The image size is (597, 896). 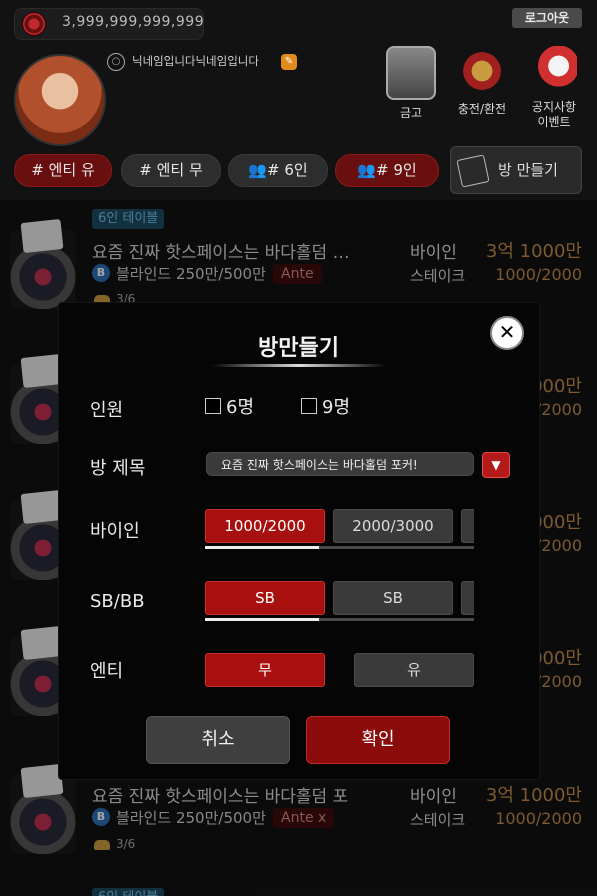 What do you see at coordinates (554, 114) in the screenshot?
I see `notice-event-label: 공지사항 이벤트` at bounding box center [554, 114].